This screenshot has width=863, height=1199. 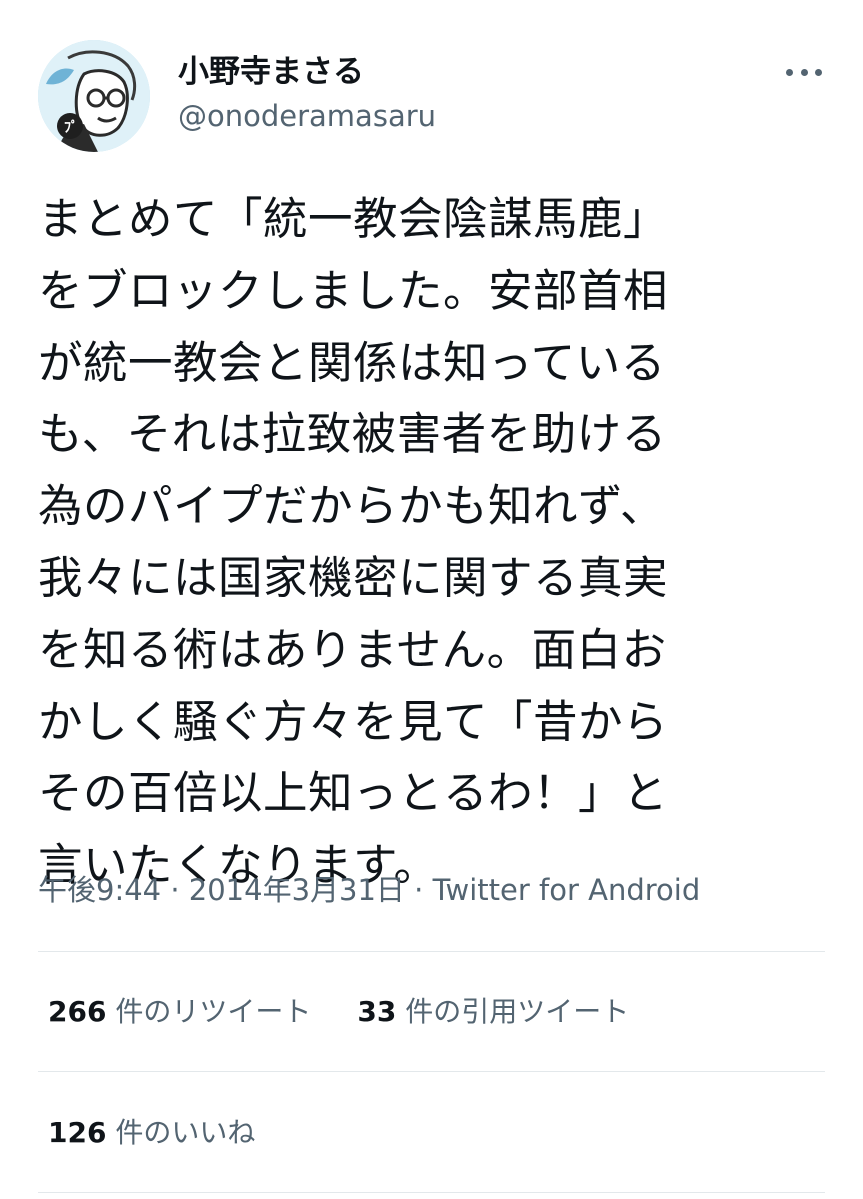 What do you see at coordinates (307, 94) in the screenshot?
I see `user-info: 小野寺まさる @onoderamasaru` at bounding box center [307, 94].